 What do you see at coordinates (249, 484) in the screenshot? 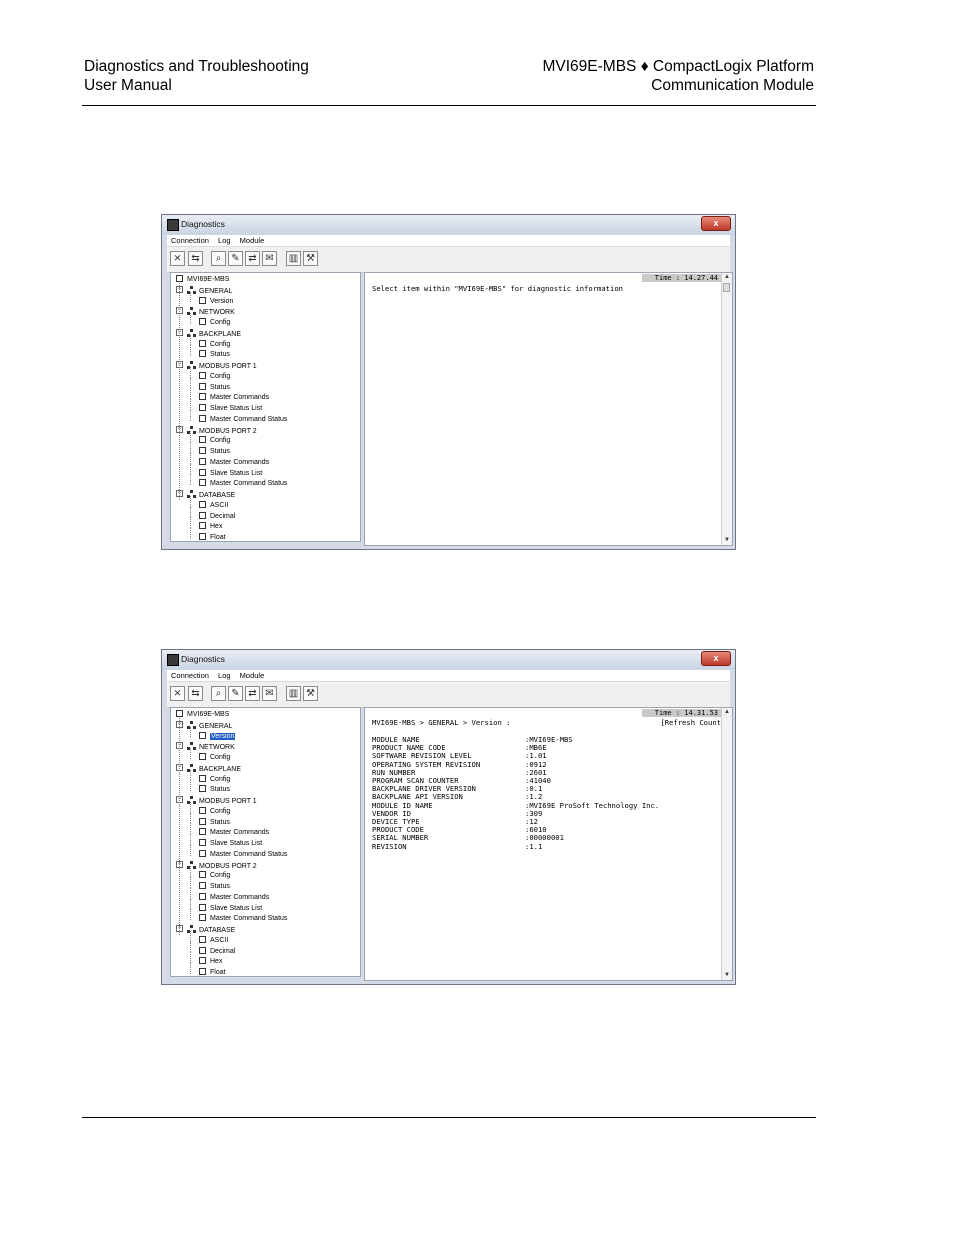
I see `tree-item-label: Master Command Status` at bounding box center [249, 484].